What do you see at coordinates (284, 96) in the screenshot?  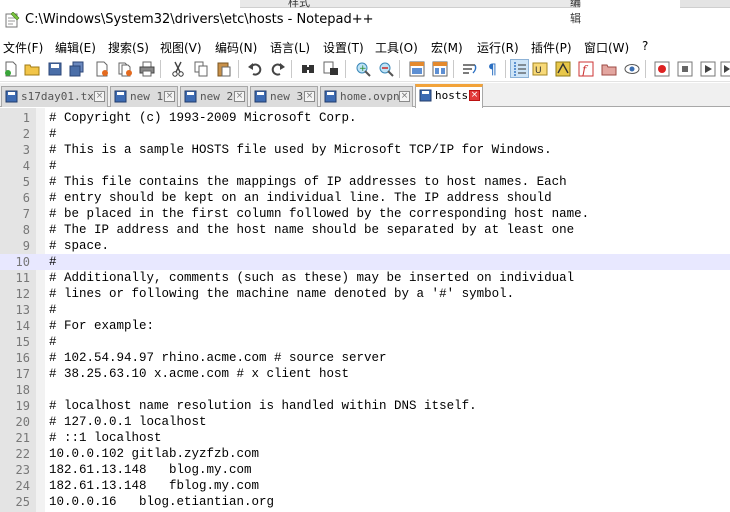 I see `tab-new-3: new 3 ×` at bounding box center [284, 96].